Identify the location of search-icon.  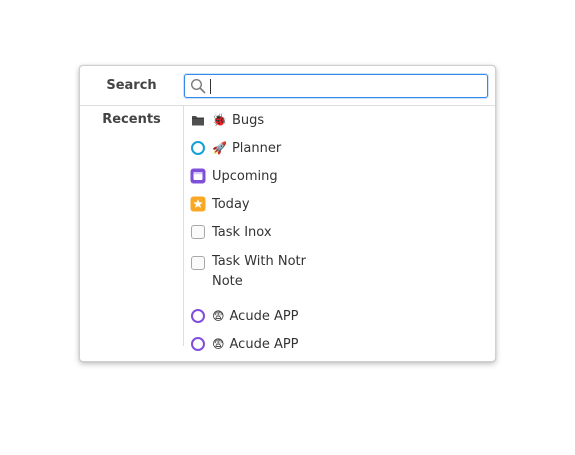
(198, 86).